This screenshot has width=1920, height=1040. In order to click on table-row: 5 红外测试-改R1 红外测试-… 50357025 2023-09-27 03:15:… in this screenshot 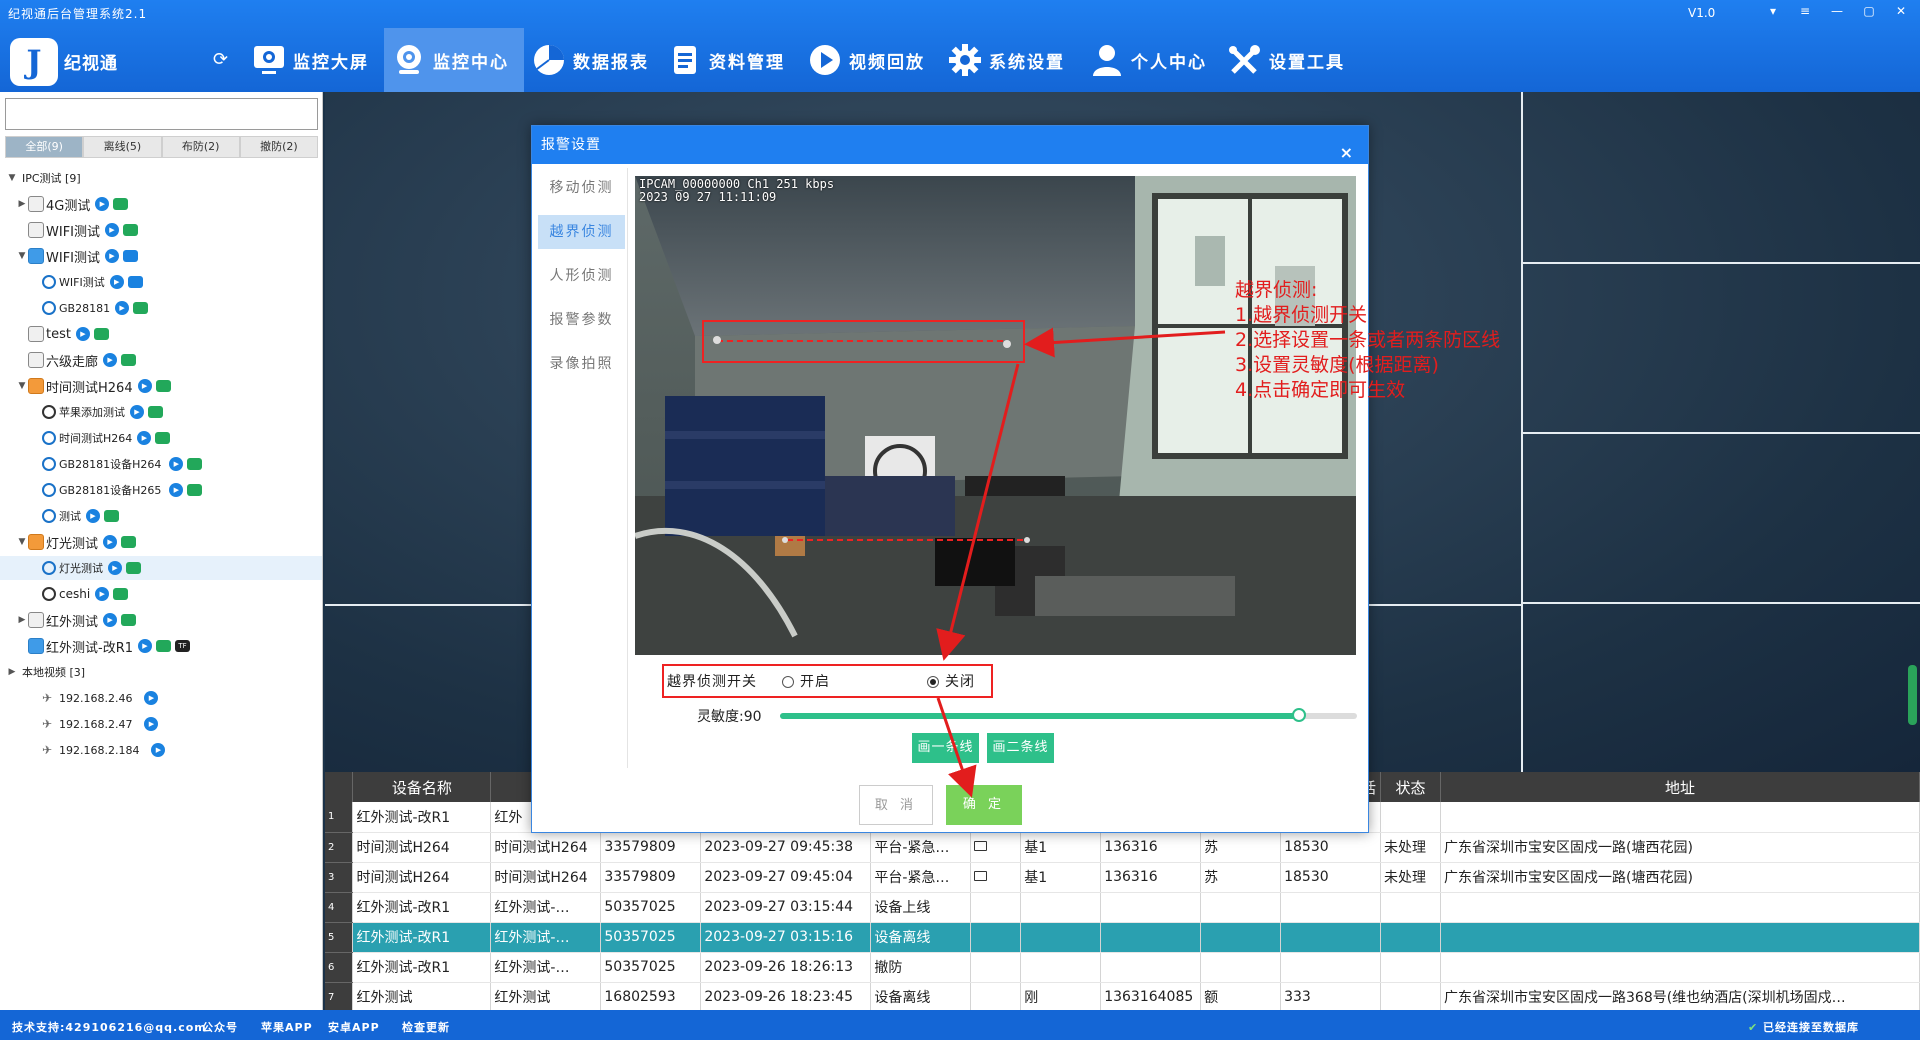, I will do `click(1122, 937)`.